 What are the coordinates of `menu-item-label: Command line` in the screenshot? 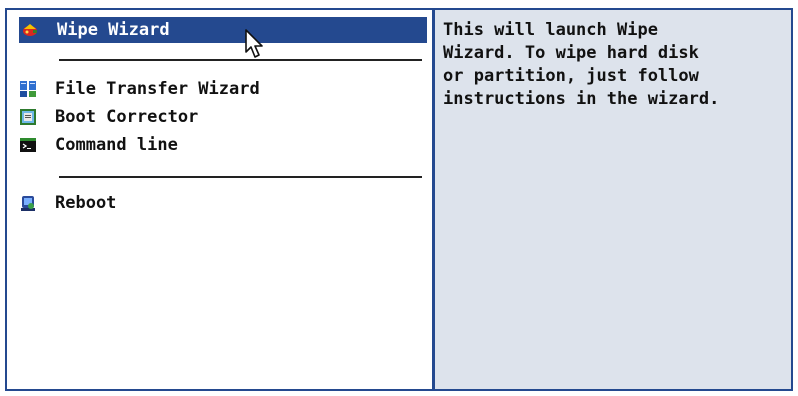 It's located at (116, 145).